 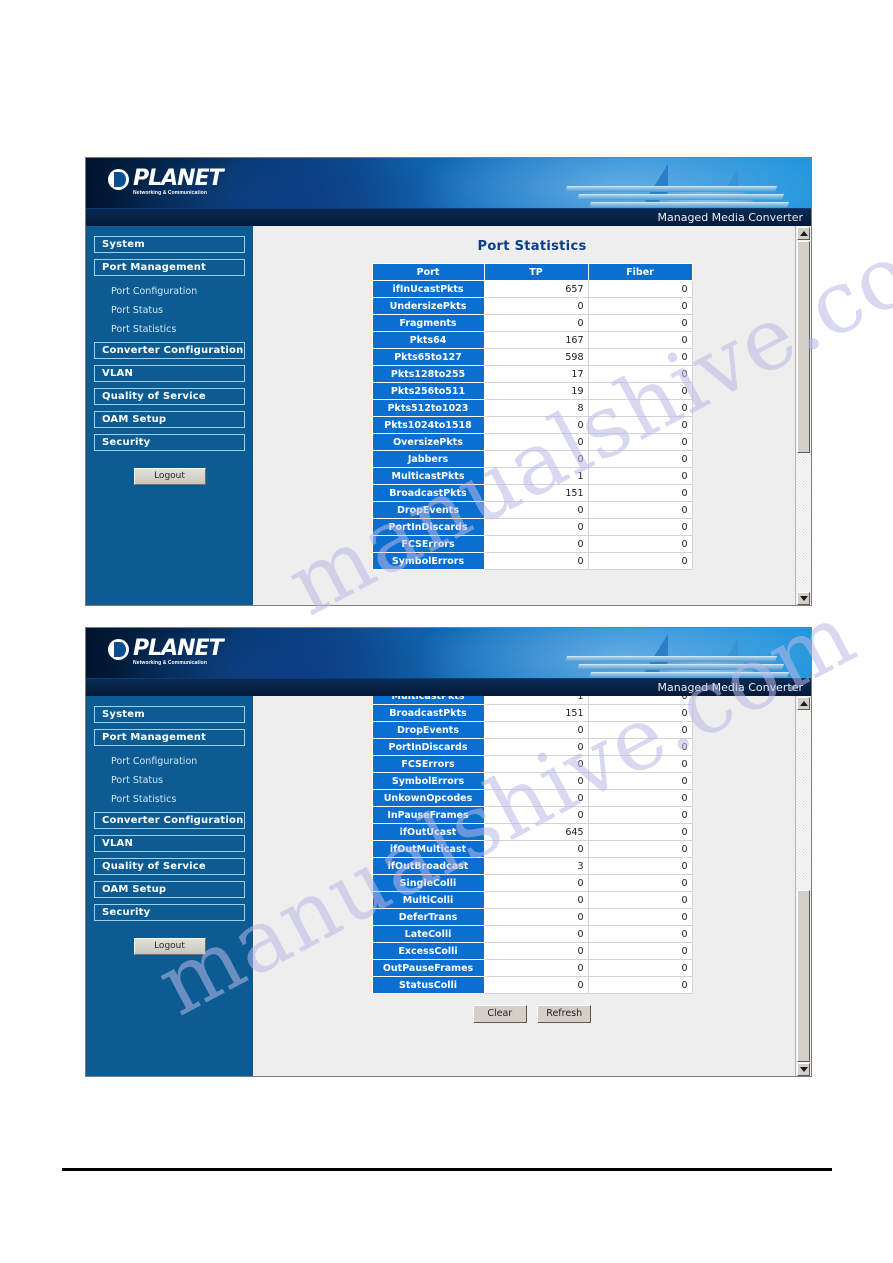 I want to click on column-header-fiber: Fiber, so click(x=640, y=272).